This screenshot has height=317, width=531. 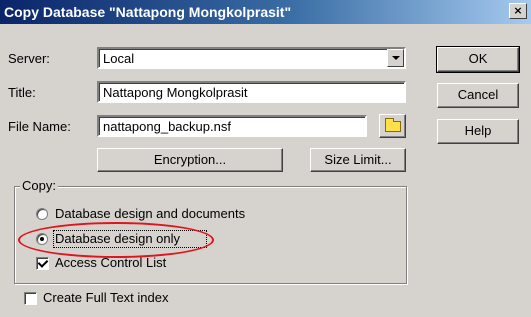 I want to click on window-title: Copy Database "Nattapong Mongkolprasit", so click(x=148, y=12).